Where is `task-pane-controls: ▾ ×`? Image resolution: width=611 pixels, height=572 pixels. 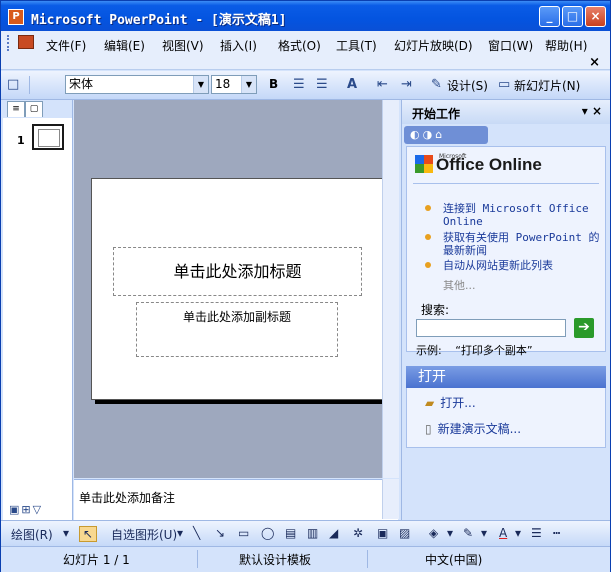 task-pane-controls: ▾ × is located at coordinates (592, 111).